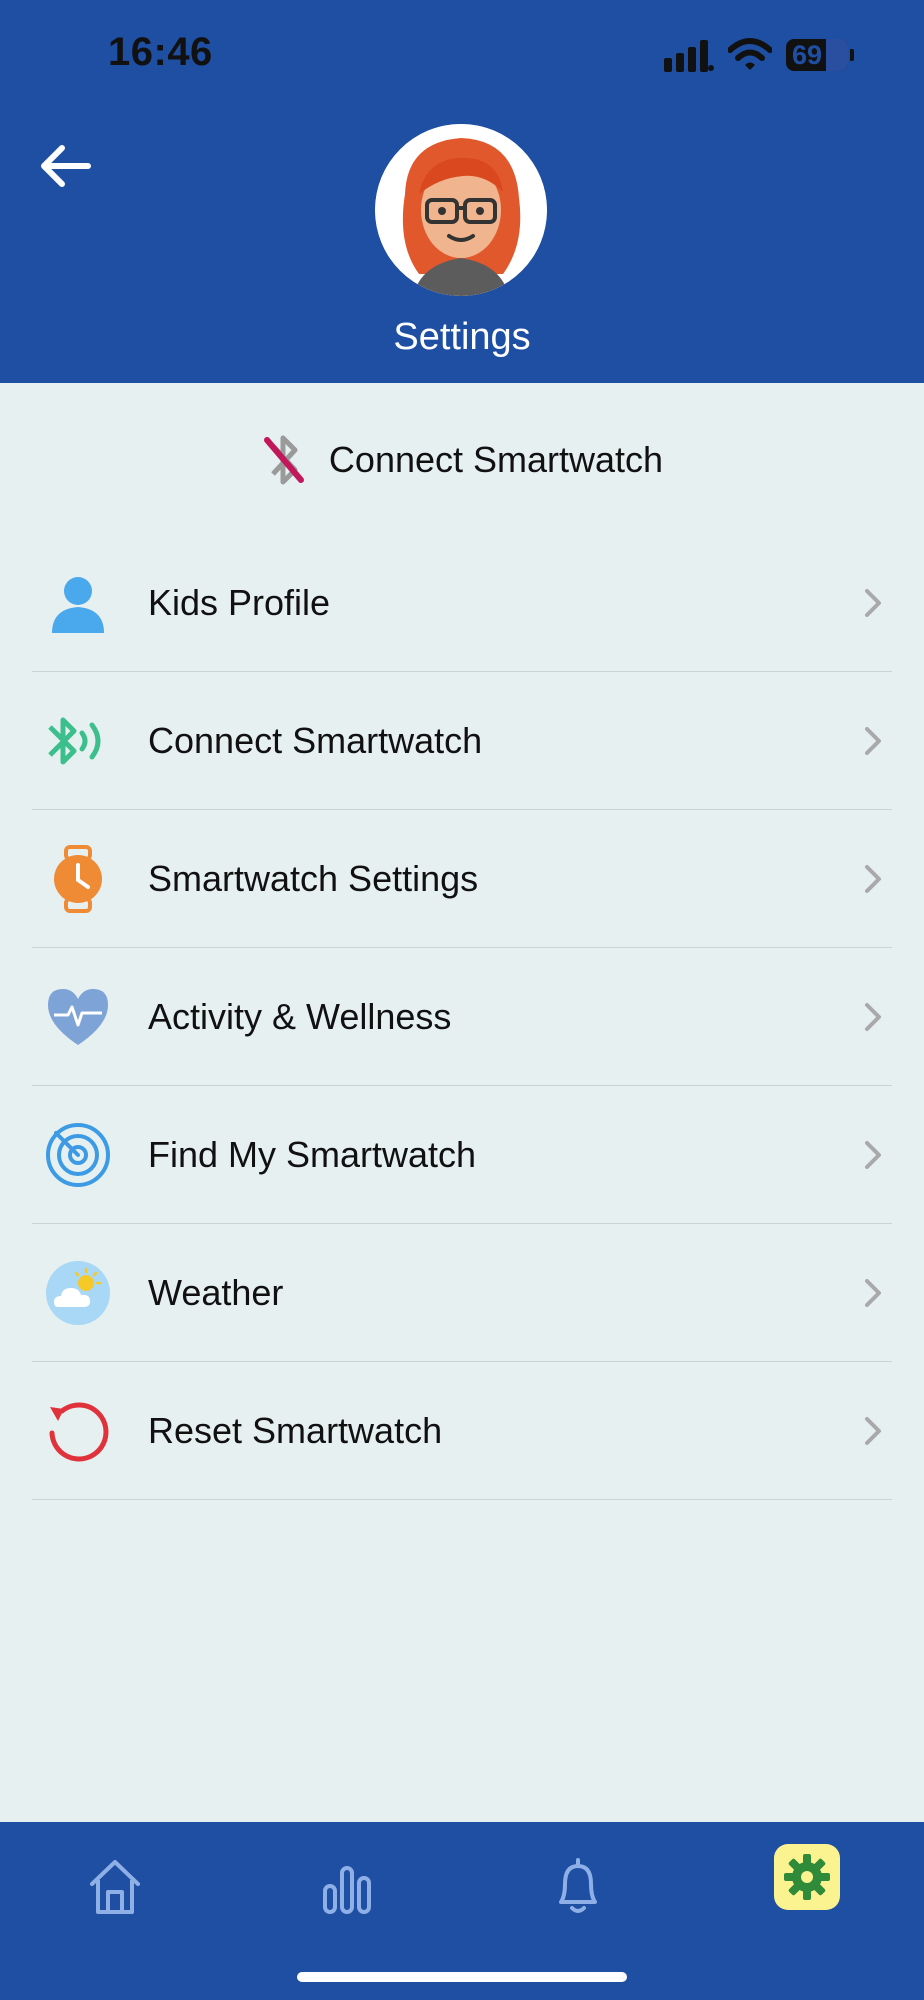 The width and height of the screenshot is (924, 2000). What do you see at coordinates (78, 604) in the screenshot?
I see `person-icon` at bounding box center [78, 604].